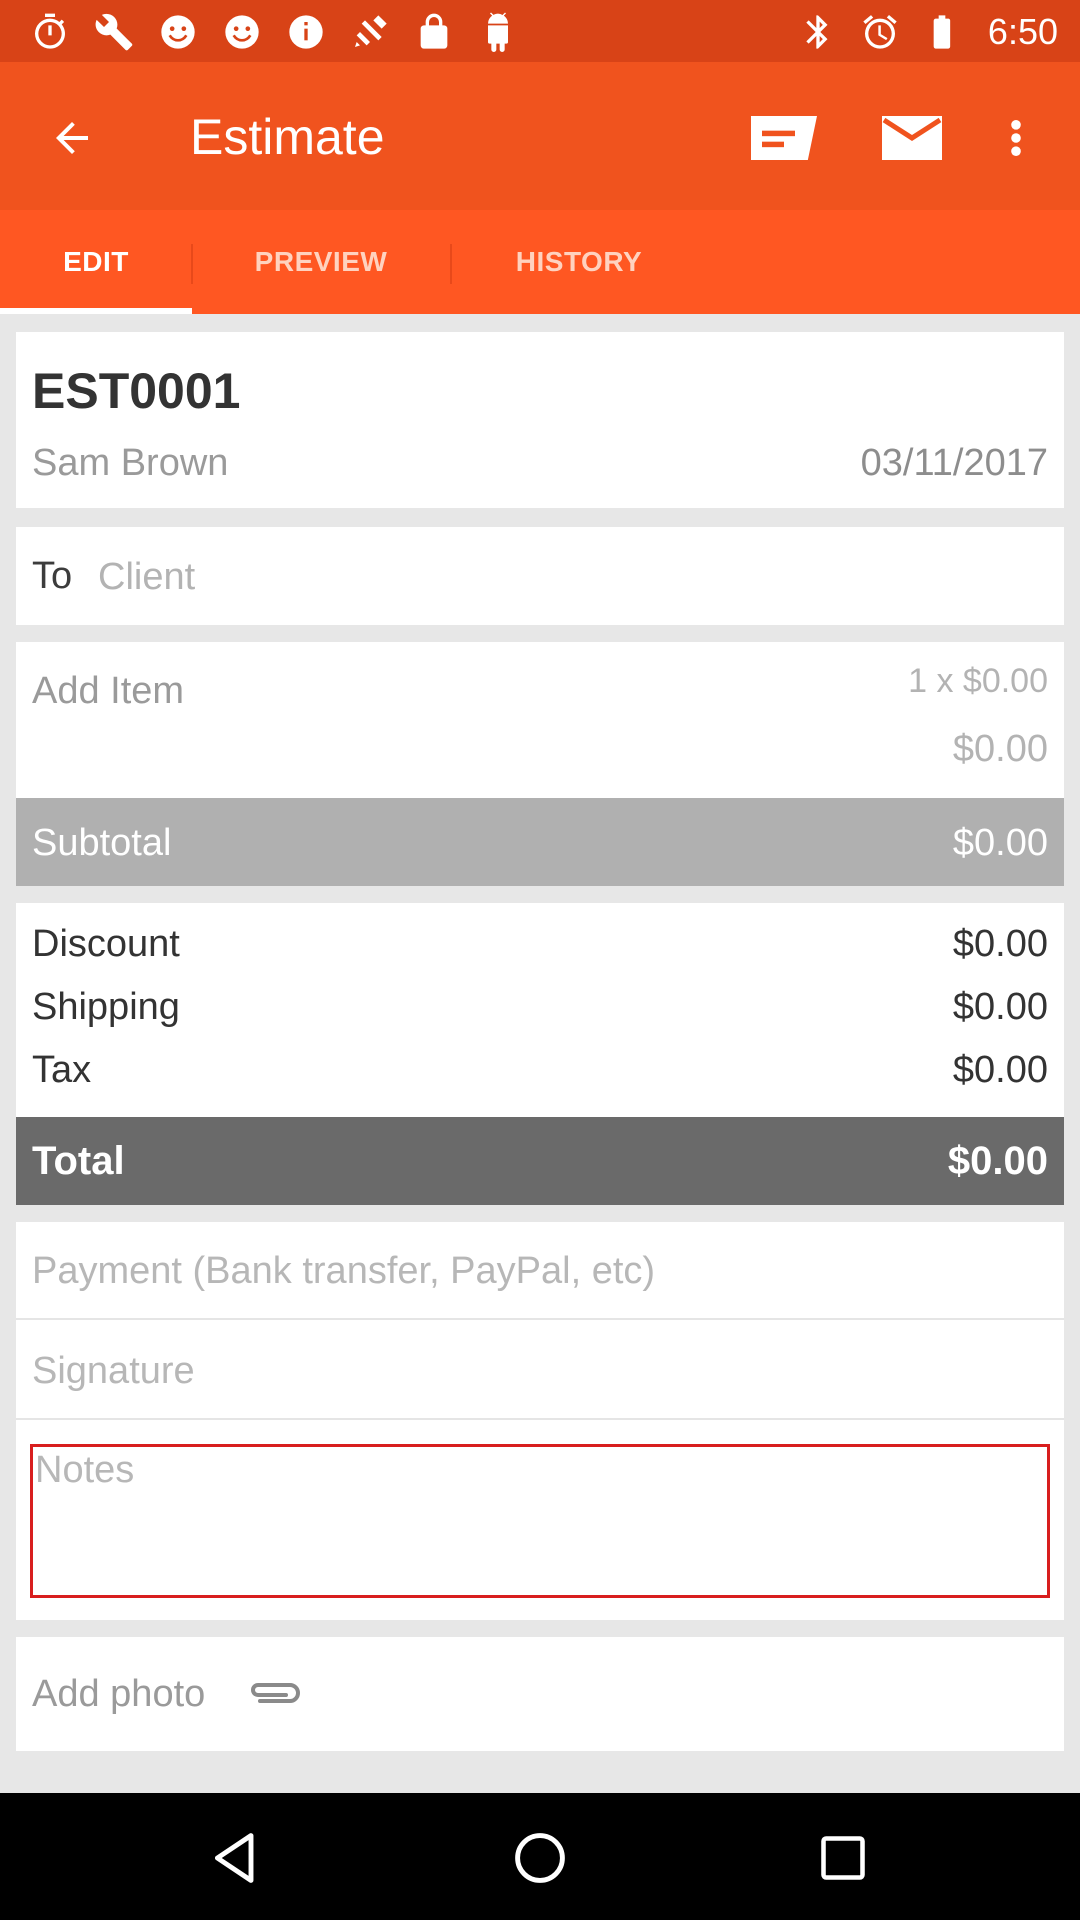 The width and height of the screenshot is (1080, 1920). I want to click on add-photo-row: Add photo, so click(540, 1694).